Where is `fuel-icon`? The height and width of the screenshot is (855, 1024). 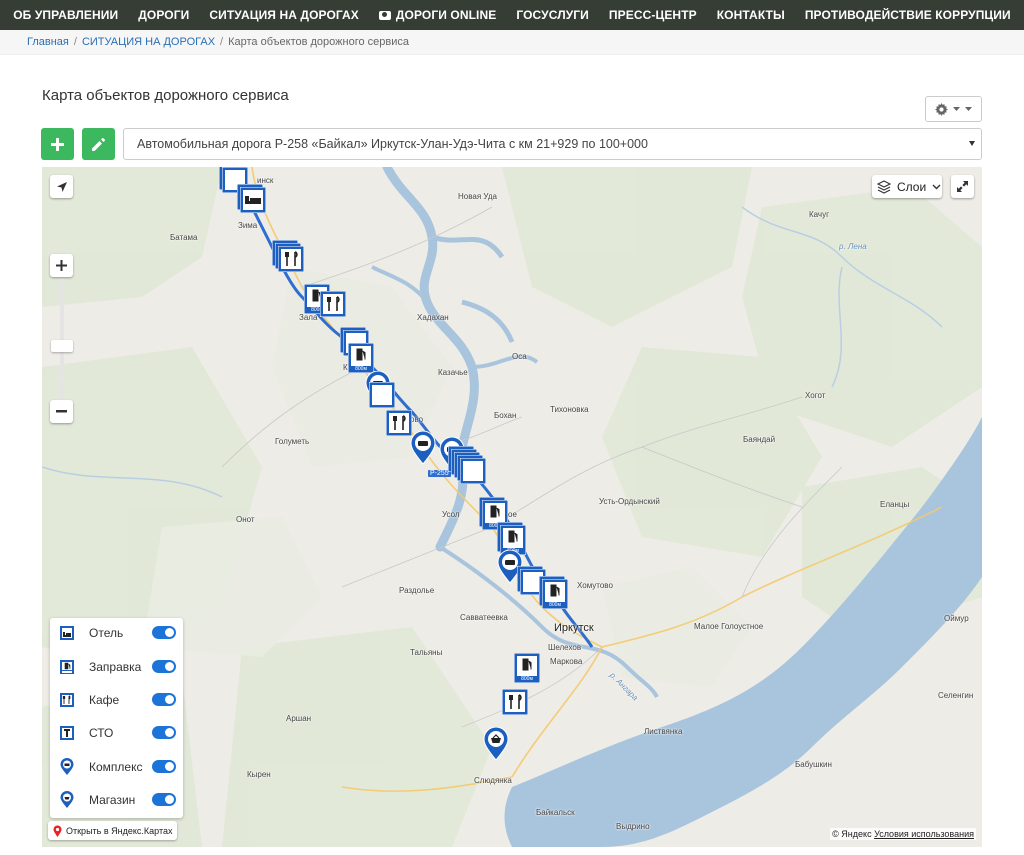
fuel-icon is located at coordinates (67, 667).